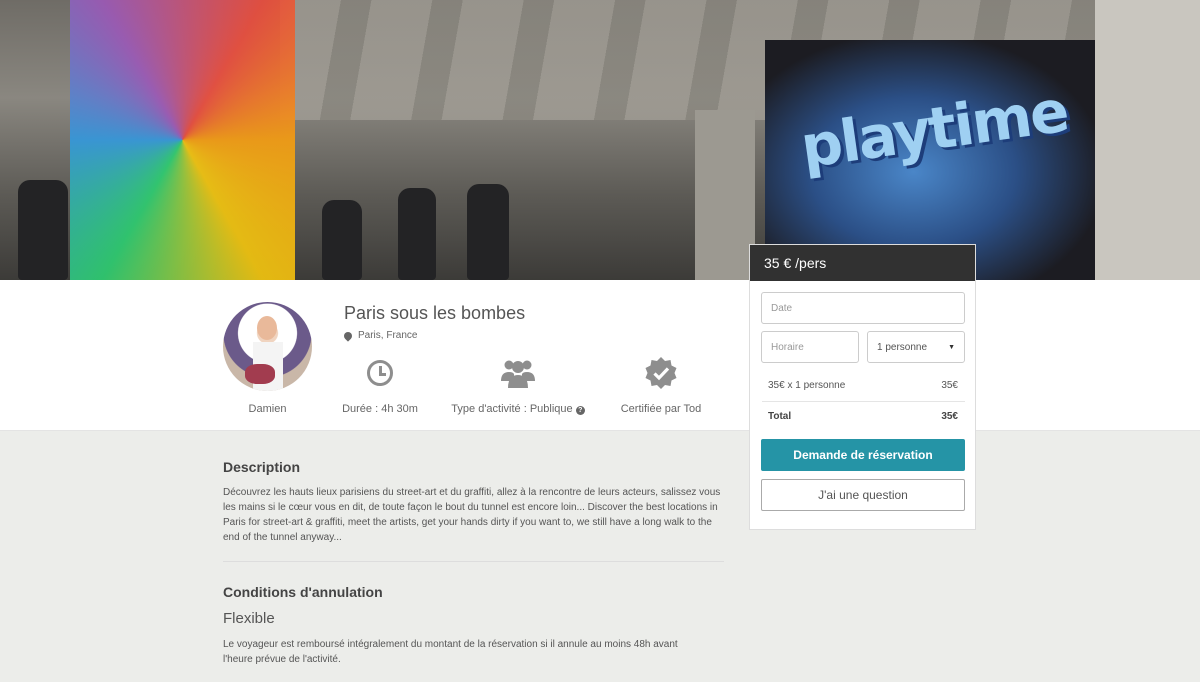  I want to click on feature-label: Durée : 4h 30m, so click(380, 409).